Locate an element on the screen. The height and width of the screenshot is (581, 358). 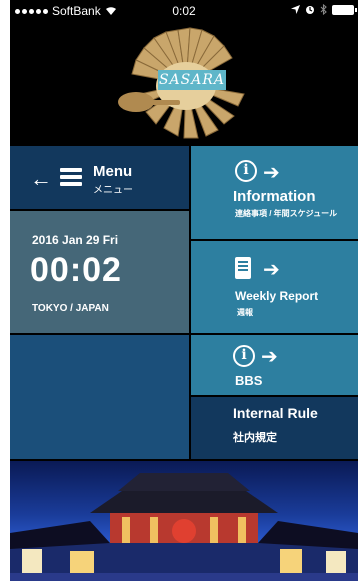
hamburger-icon is located at coordinates (71, 177).